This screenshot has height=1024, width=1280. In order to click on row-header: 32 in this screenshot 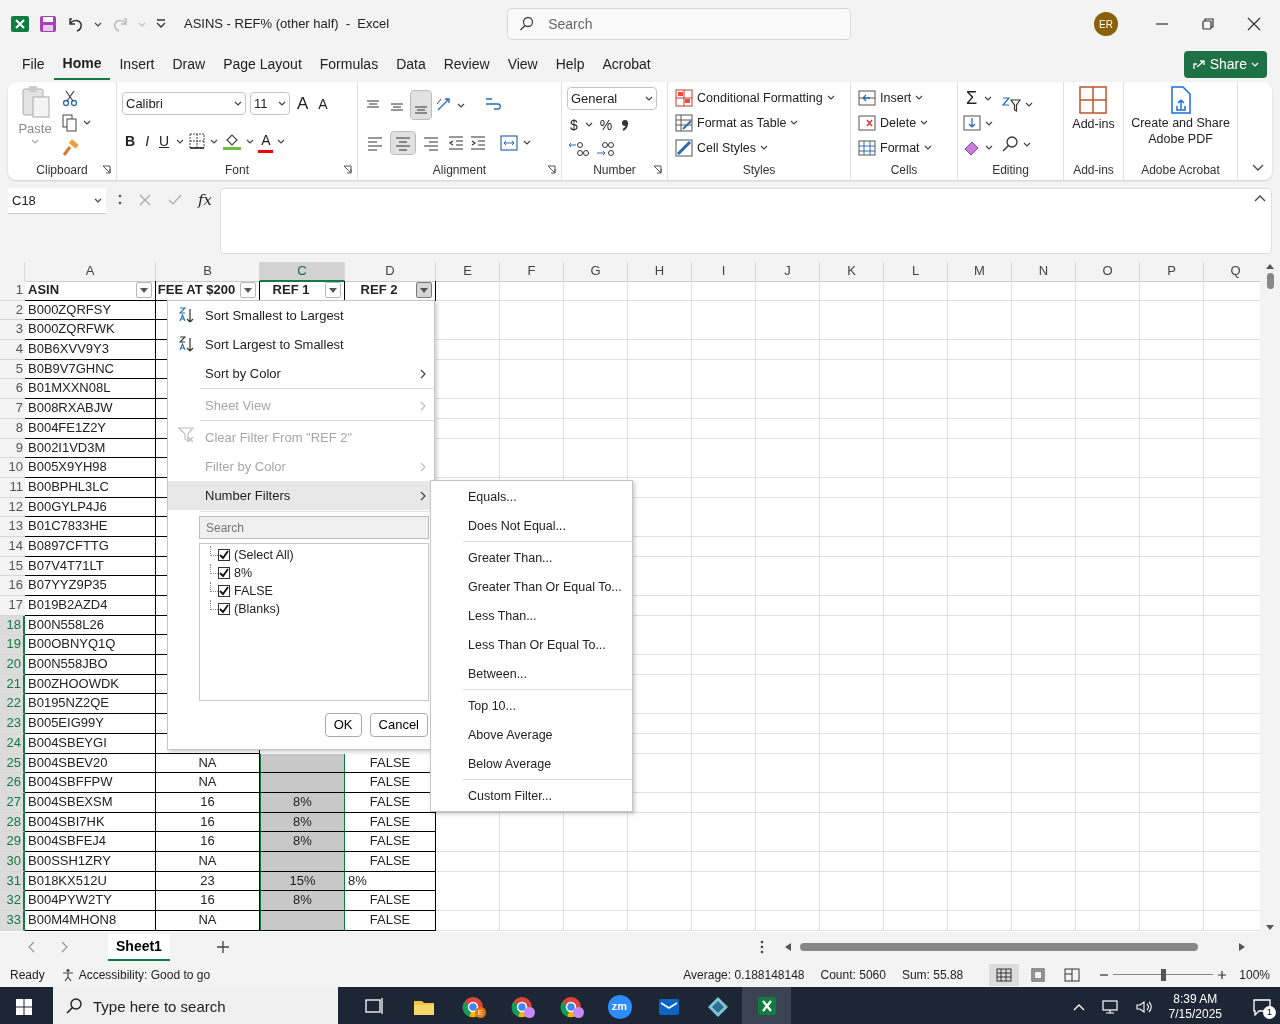, I will do `click(12, 901)`.